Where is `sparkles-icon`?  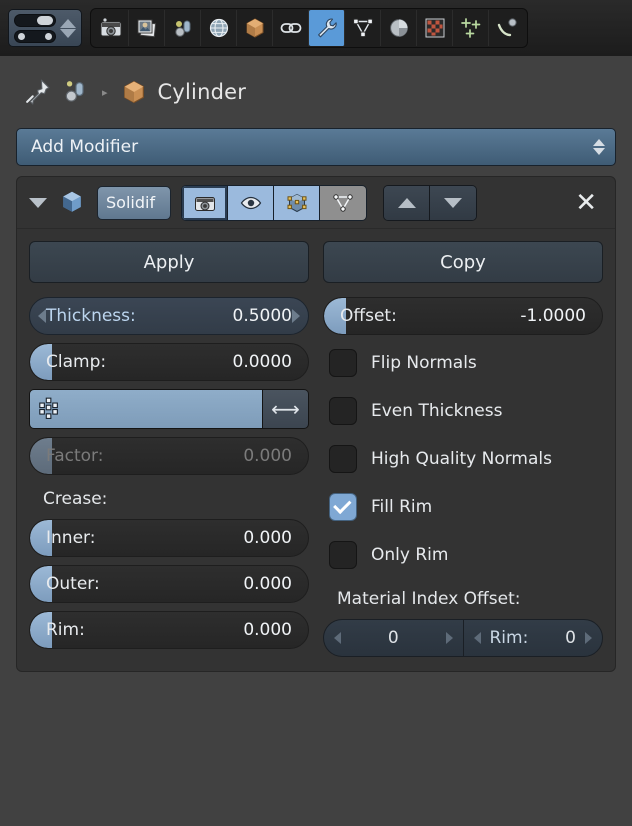
sparkles-icon is located at coordinates (470, 28).